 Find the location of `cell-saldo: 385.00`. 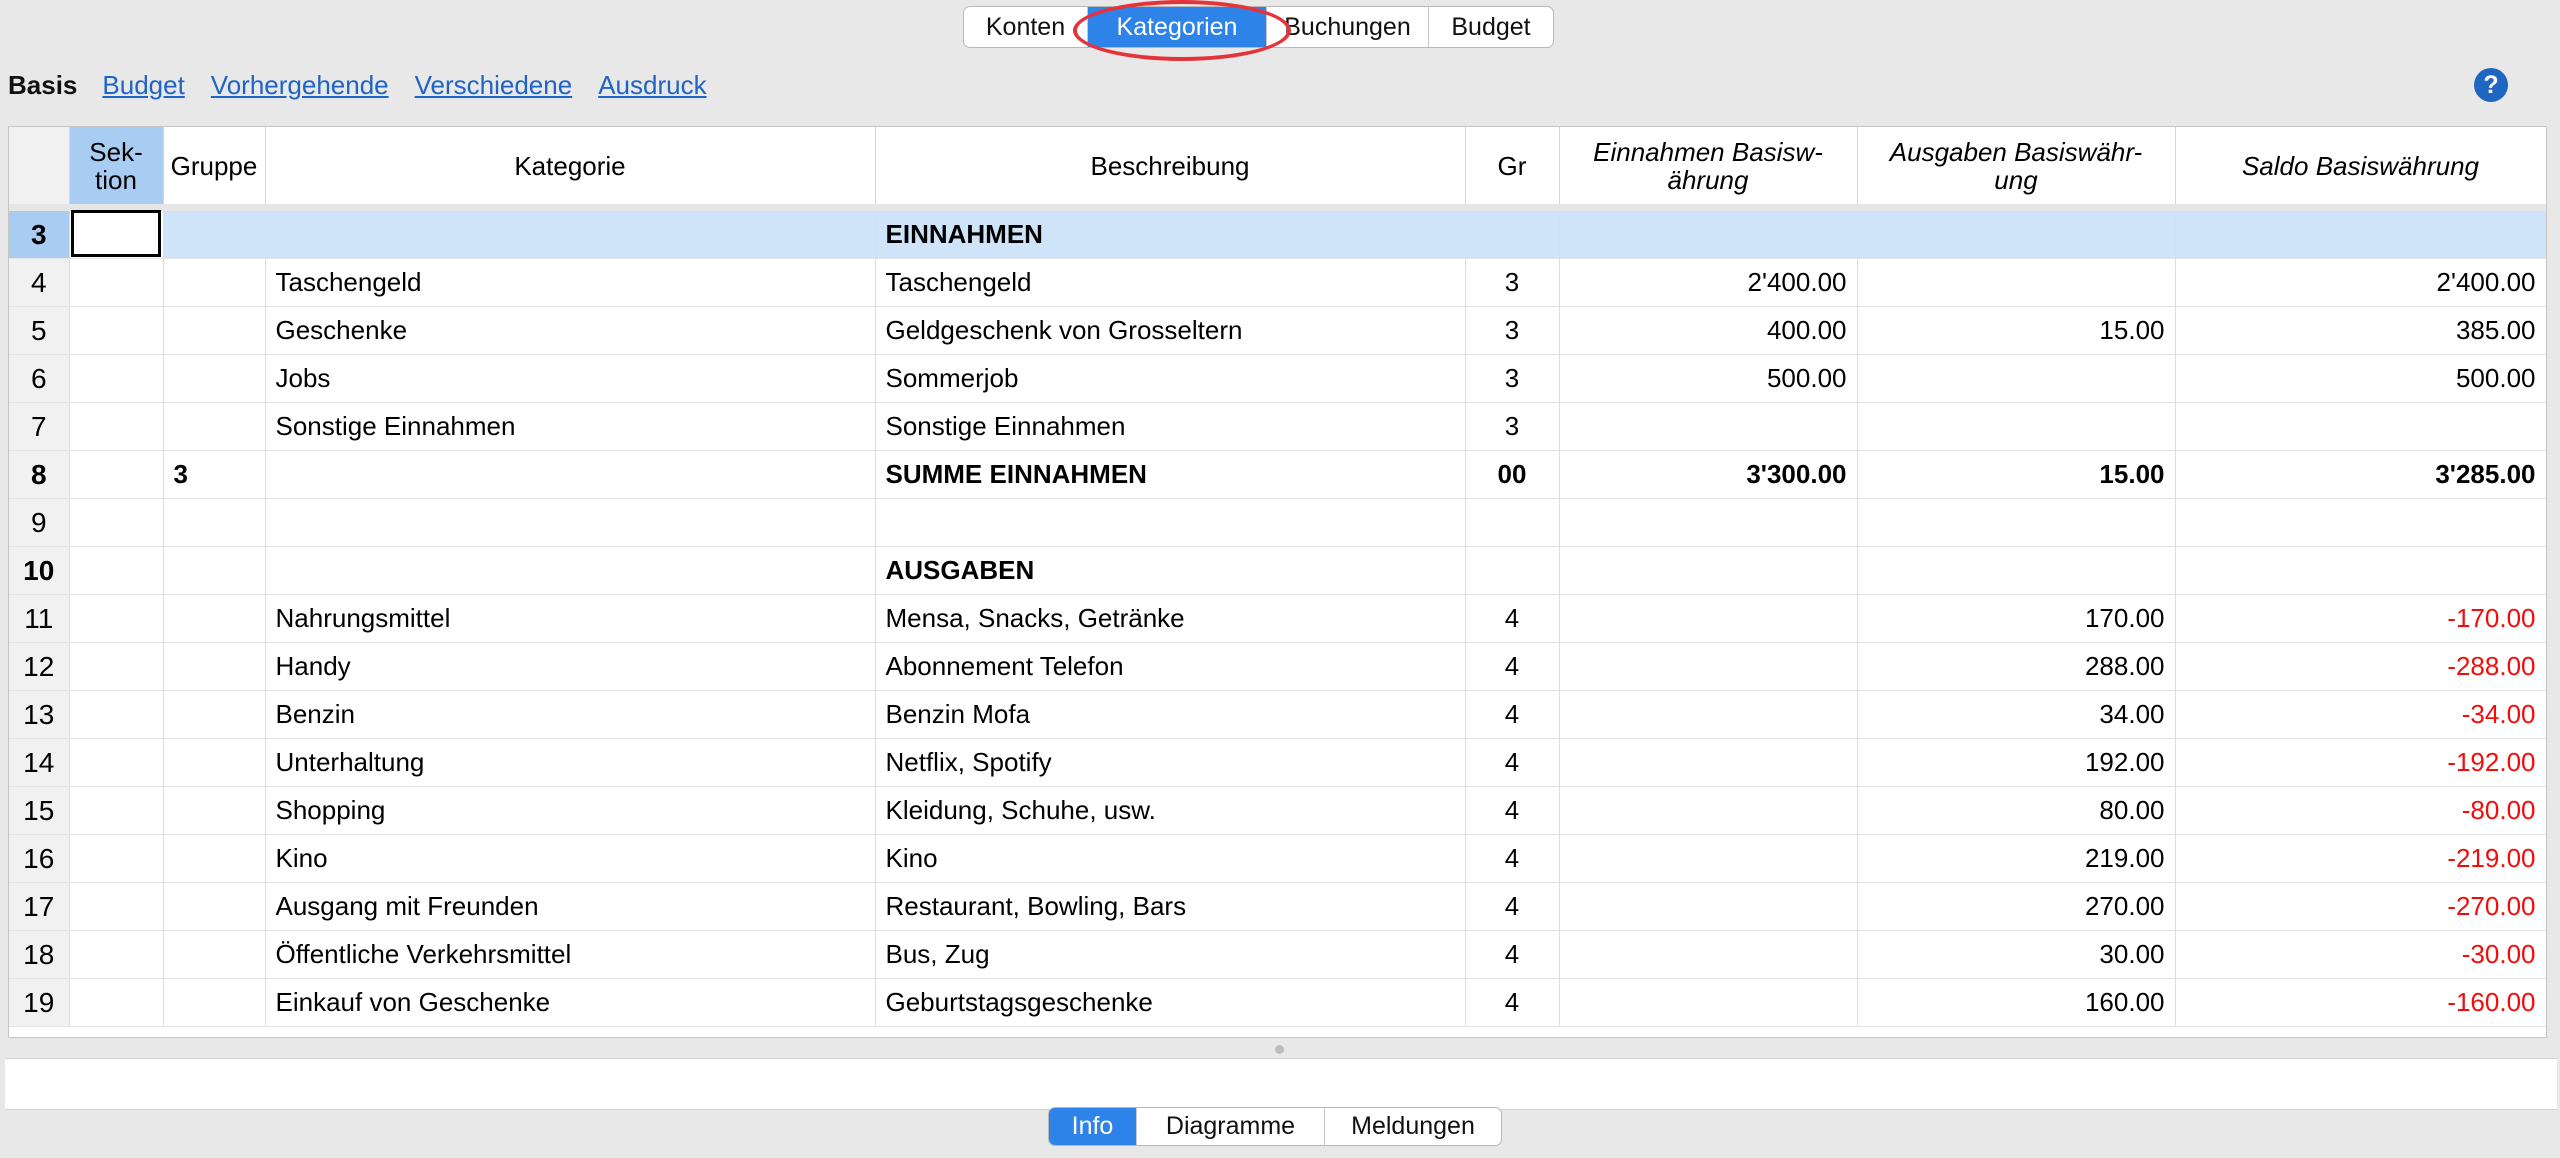

cell-saldo: 385.00 is located at coordinates (2360, 330).